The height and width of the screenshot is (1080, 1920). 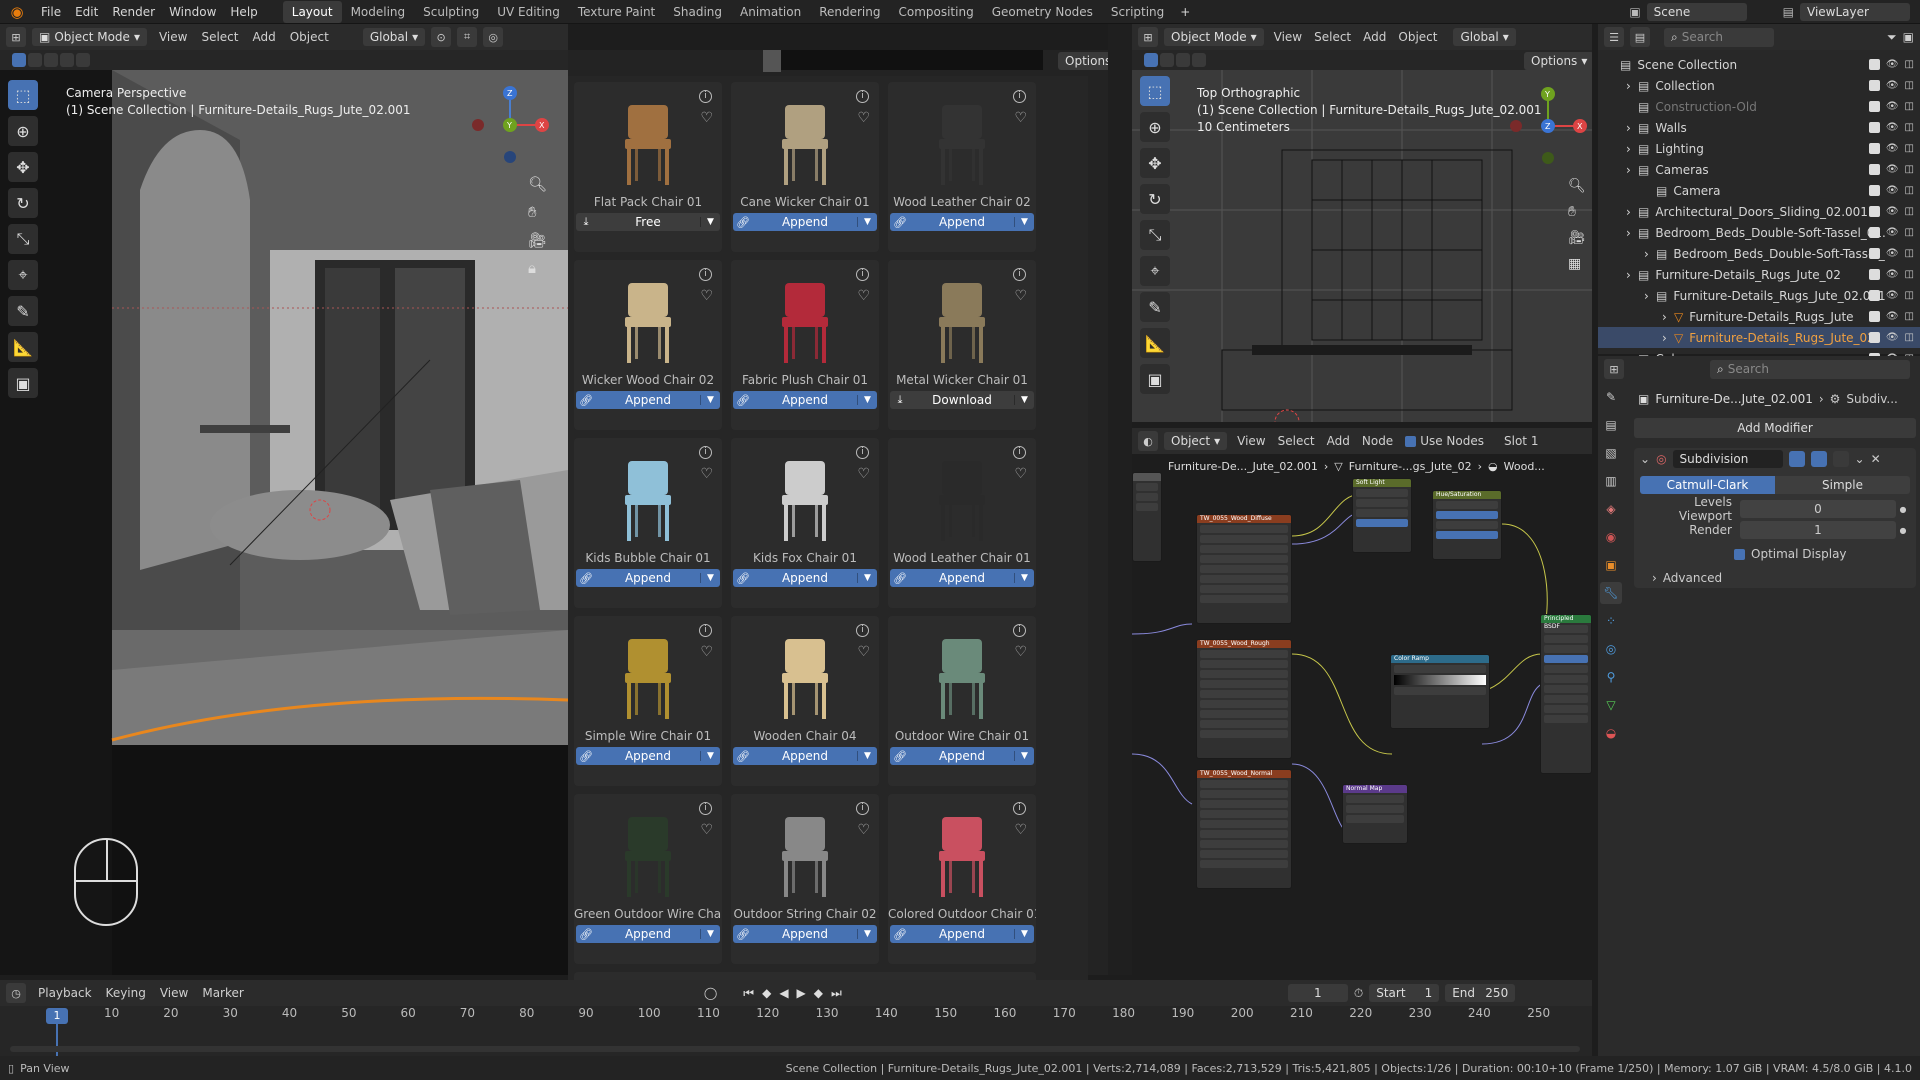 I want to click on asset-card: i ♡ Cane Wicker Chair 01 🔗︎ Append ▼, so click(x=805, y=167).